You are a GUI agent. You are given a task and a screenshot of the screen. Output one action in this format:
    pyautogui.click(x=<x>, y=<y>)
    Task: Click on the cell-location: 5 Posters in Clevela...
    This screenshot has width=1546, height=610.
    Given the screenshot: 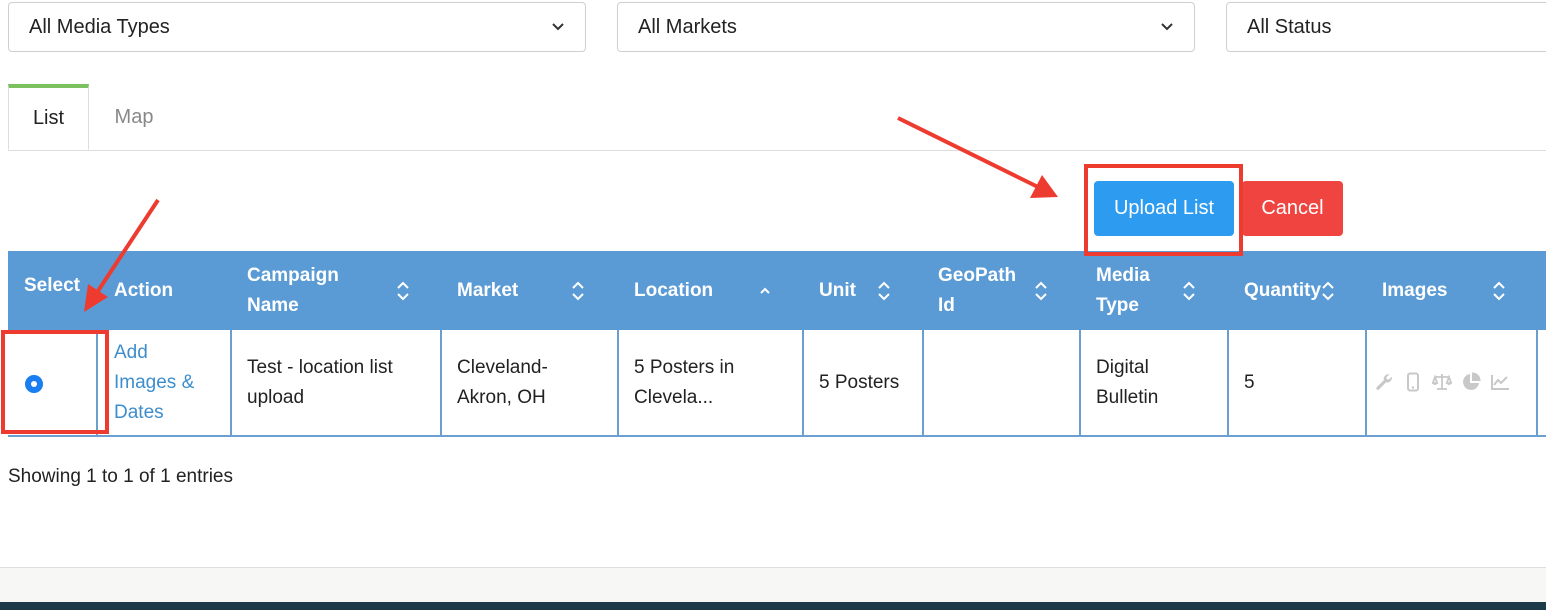 What is the action you would take?
    pyautogui.click(x=684, y=382)
    